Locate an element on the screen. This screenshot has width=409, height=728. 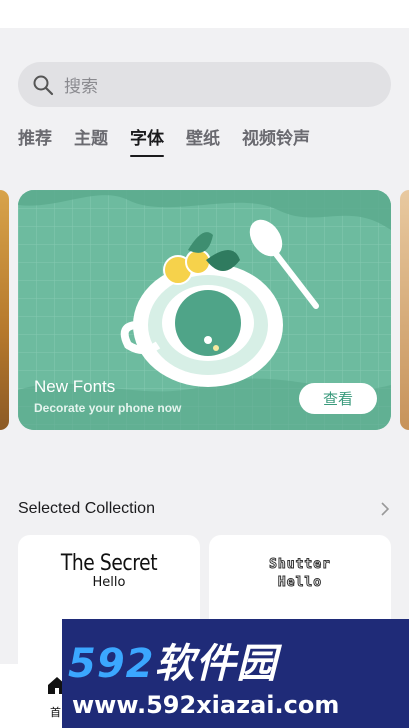
category-tabs: 推荐 主题 字体 壁纸 视频铃声 is located at coordinates (164, 140).